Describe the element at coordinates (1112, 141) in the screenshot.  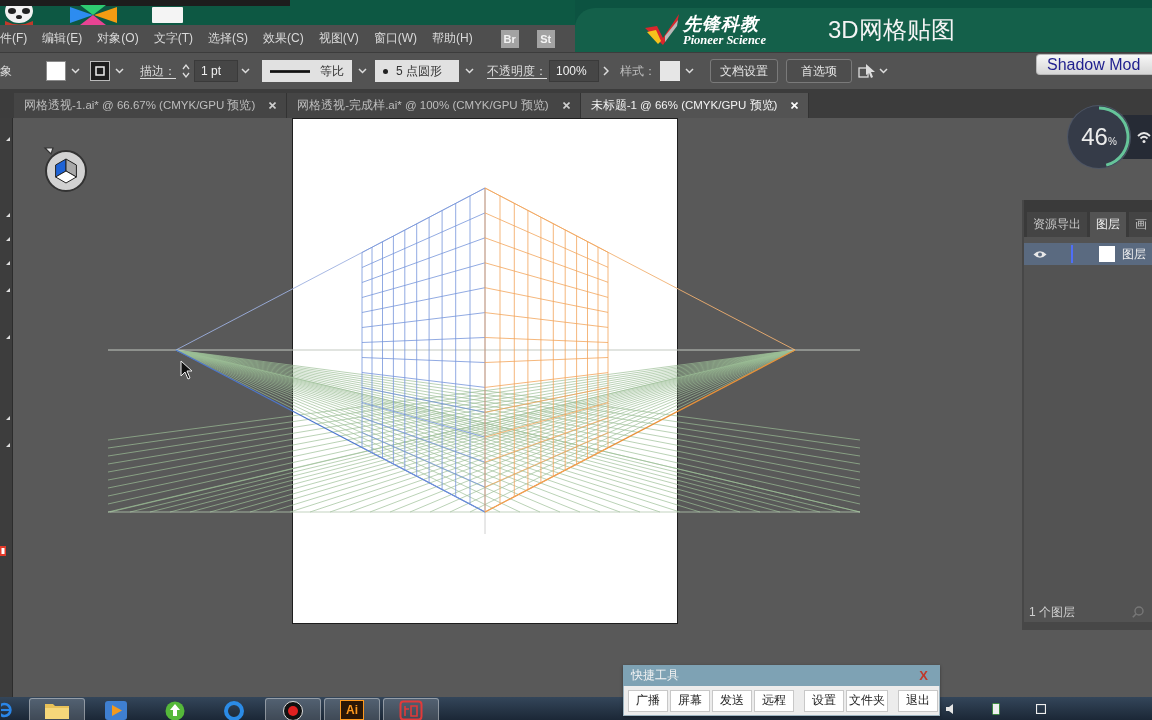
I see `gauge-unit: %` at that location.